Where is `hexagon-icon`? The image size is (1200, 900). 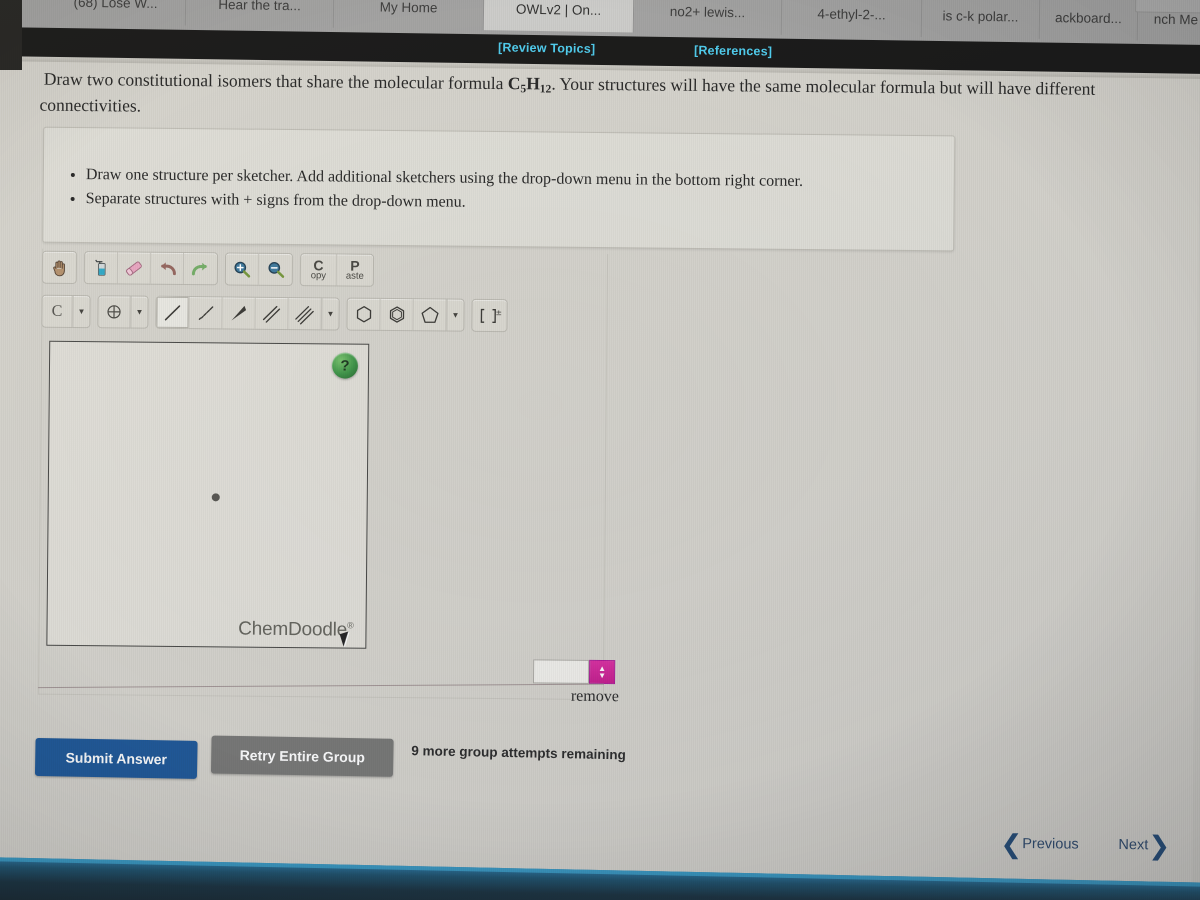 hexagon-icon is located at coordinates (363, 314).